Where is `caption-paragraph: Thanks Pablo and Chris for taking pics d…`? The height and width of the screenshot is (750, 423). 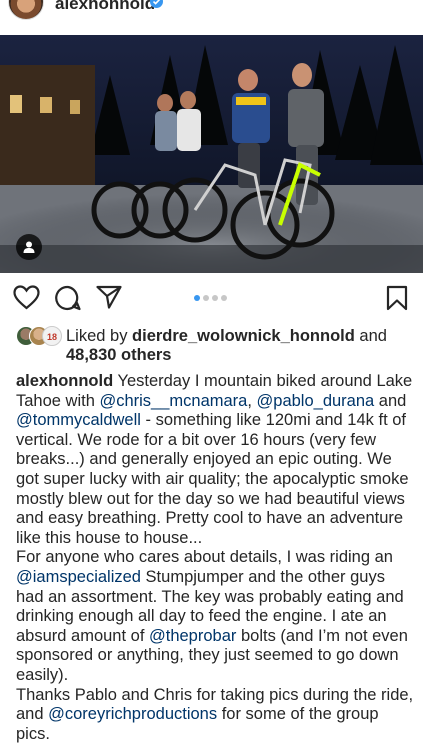 caption-paragraph: Thanks Pablo and Chris for taking pics d… is located at coordinates (215, 715).